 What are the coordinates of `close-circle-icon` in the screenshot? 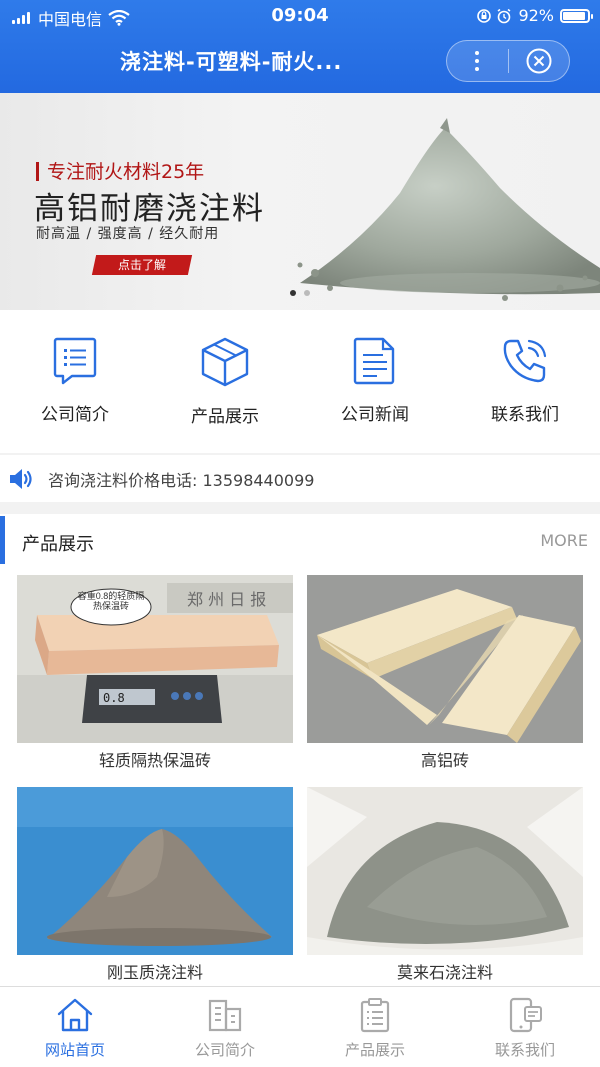 It's located at (539, 61).